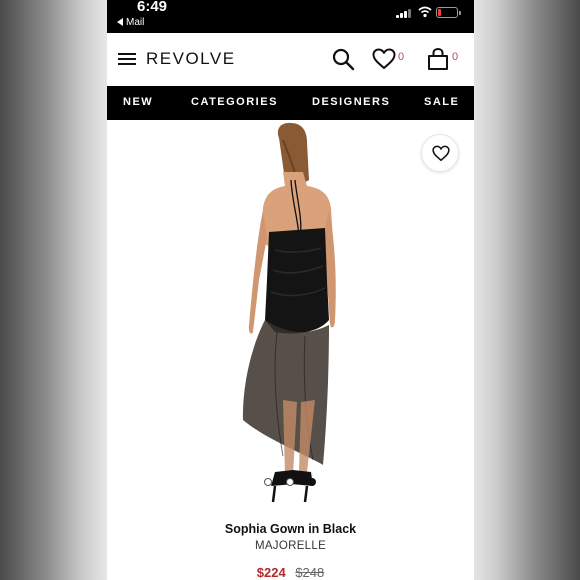  What do you see at coordinates (310, 572) in the screenshot?
I see `original-price: $248` at bounding box center [310, 572].